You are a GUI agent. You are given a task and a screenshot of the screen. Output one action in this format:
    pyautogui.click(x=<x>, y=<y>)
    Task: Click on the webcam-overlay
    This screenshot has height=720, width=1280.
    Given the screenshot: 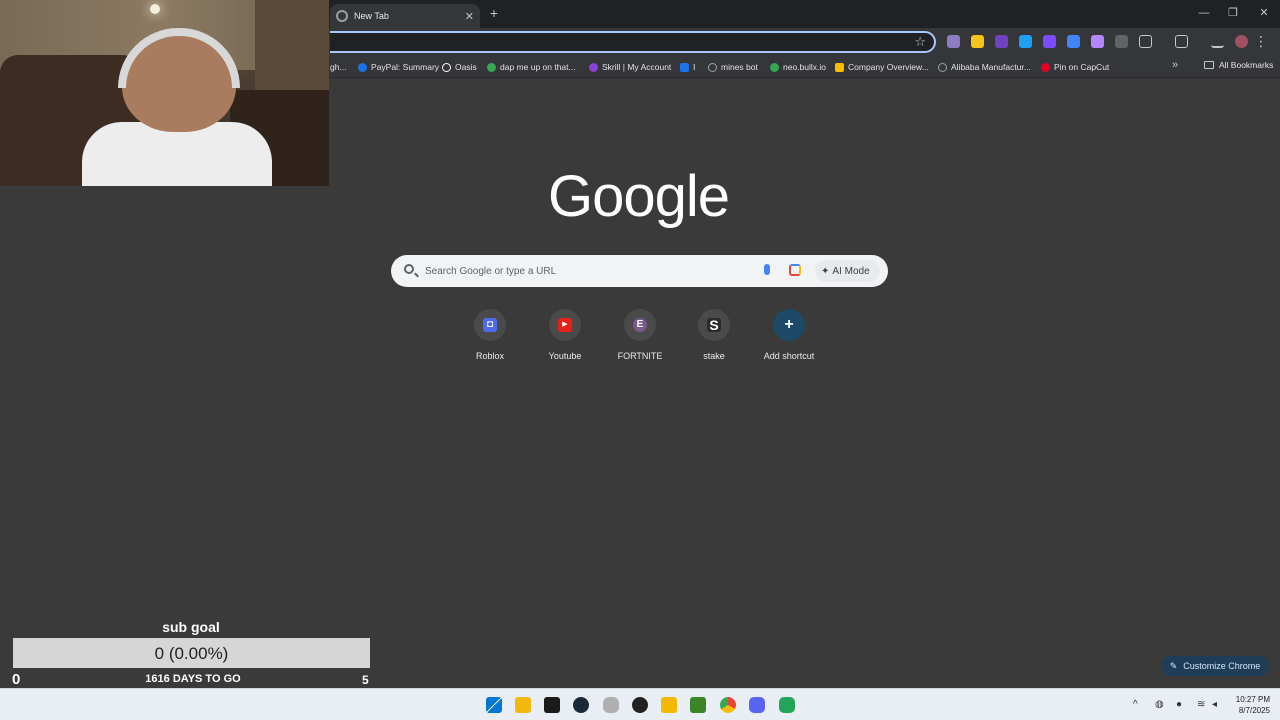 What is the action you would take?
    pyautogui.click(x=164, y=93)
    